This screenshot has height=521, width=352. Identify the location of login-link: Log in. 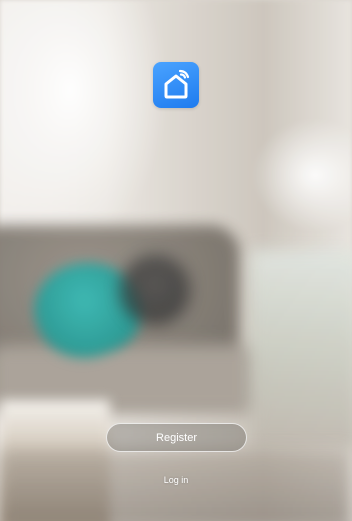
(176, 480).